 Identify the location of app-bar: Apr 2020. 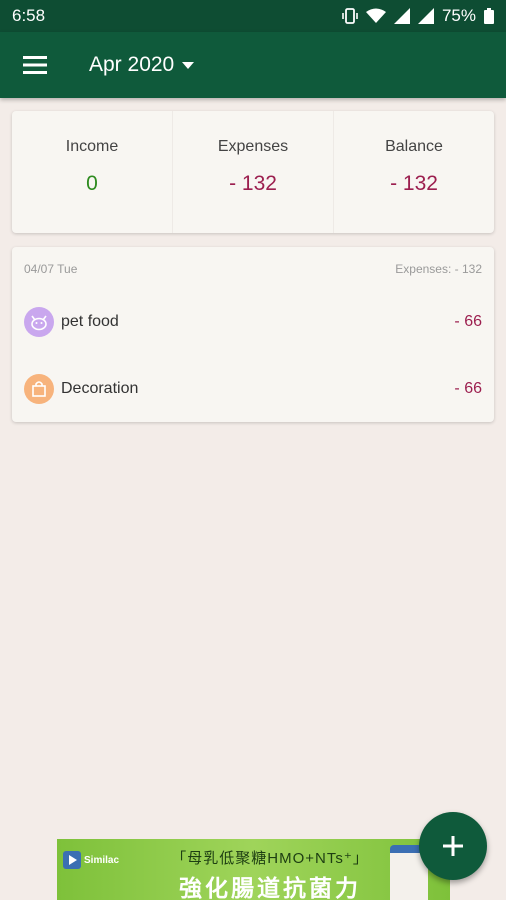
(253, 65).